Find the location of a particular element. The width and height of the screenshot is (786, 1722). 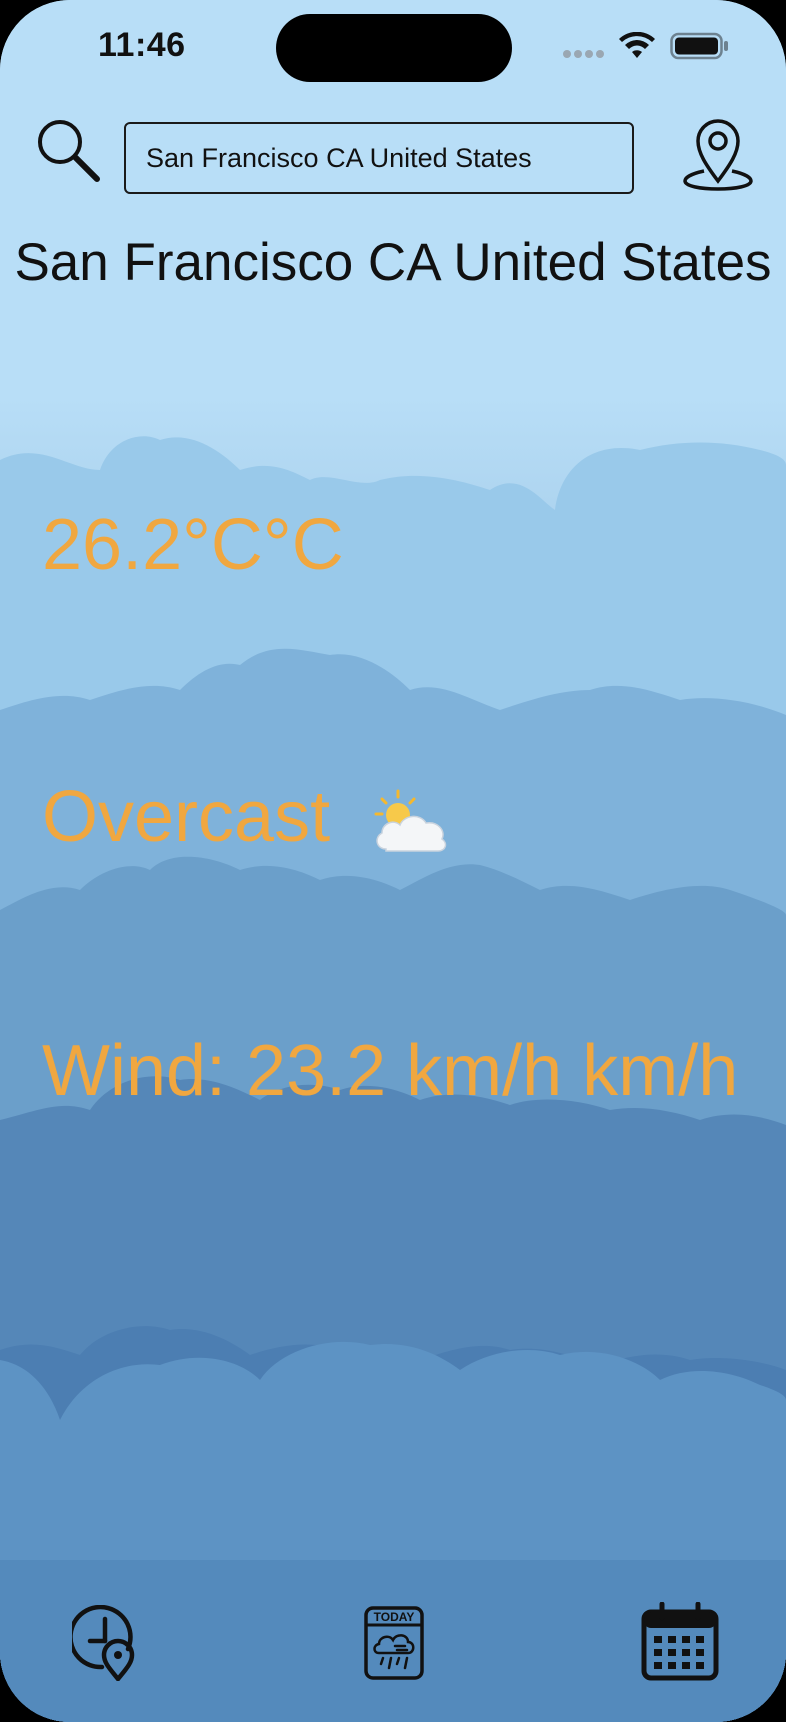

wifi-icon is located at coordinates (637, 45).